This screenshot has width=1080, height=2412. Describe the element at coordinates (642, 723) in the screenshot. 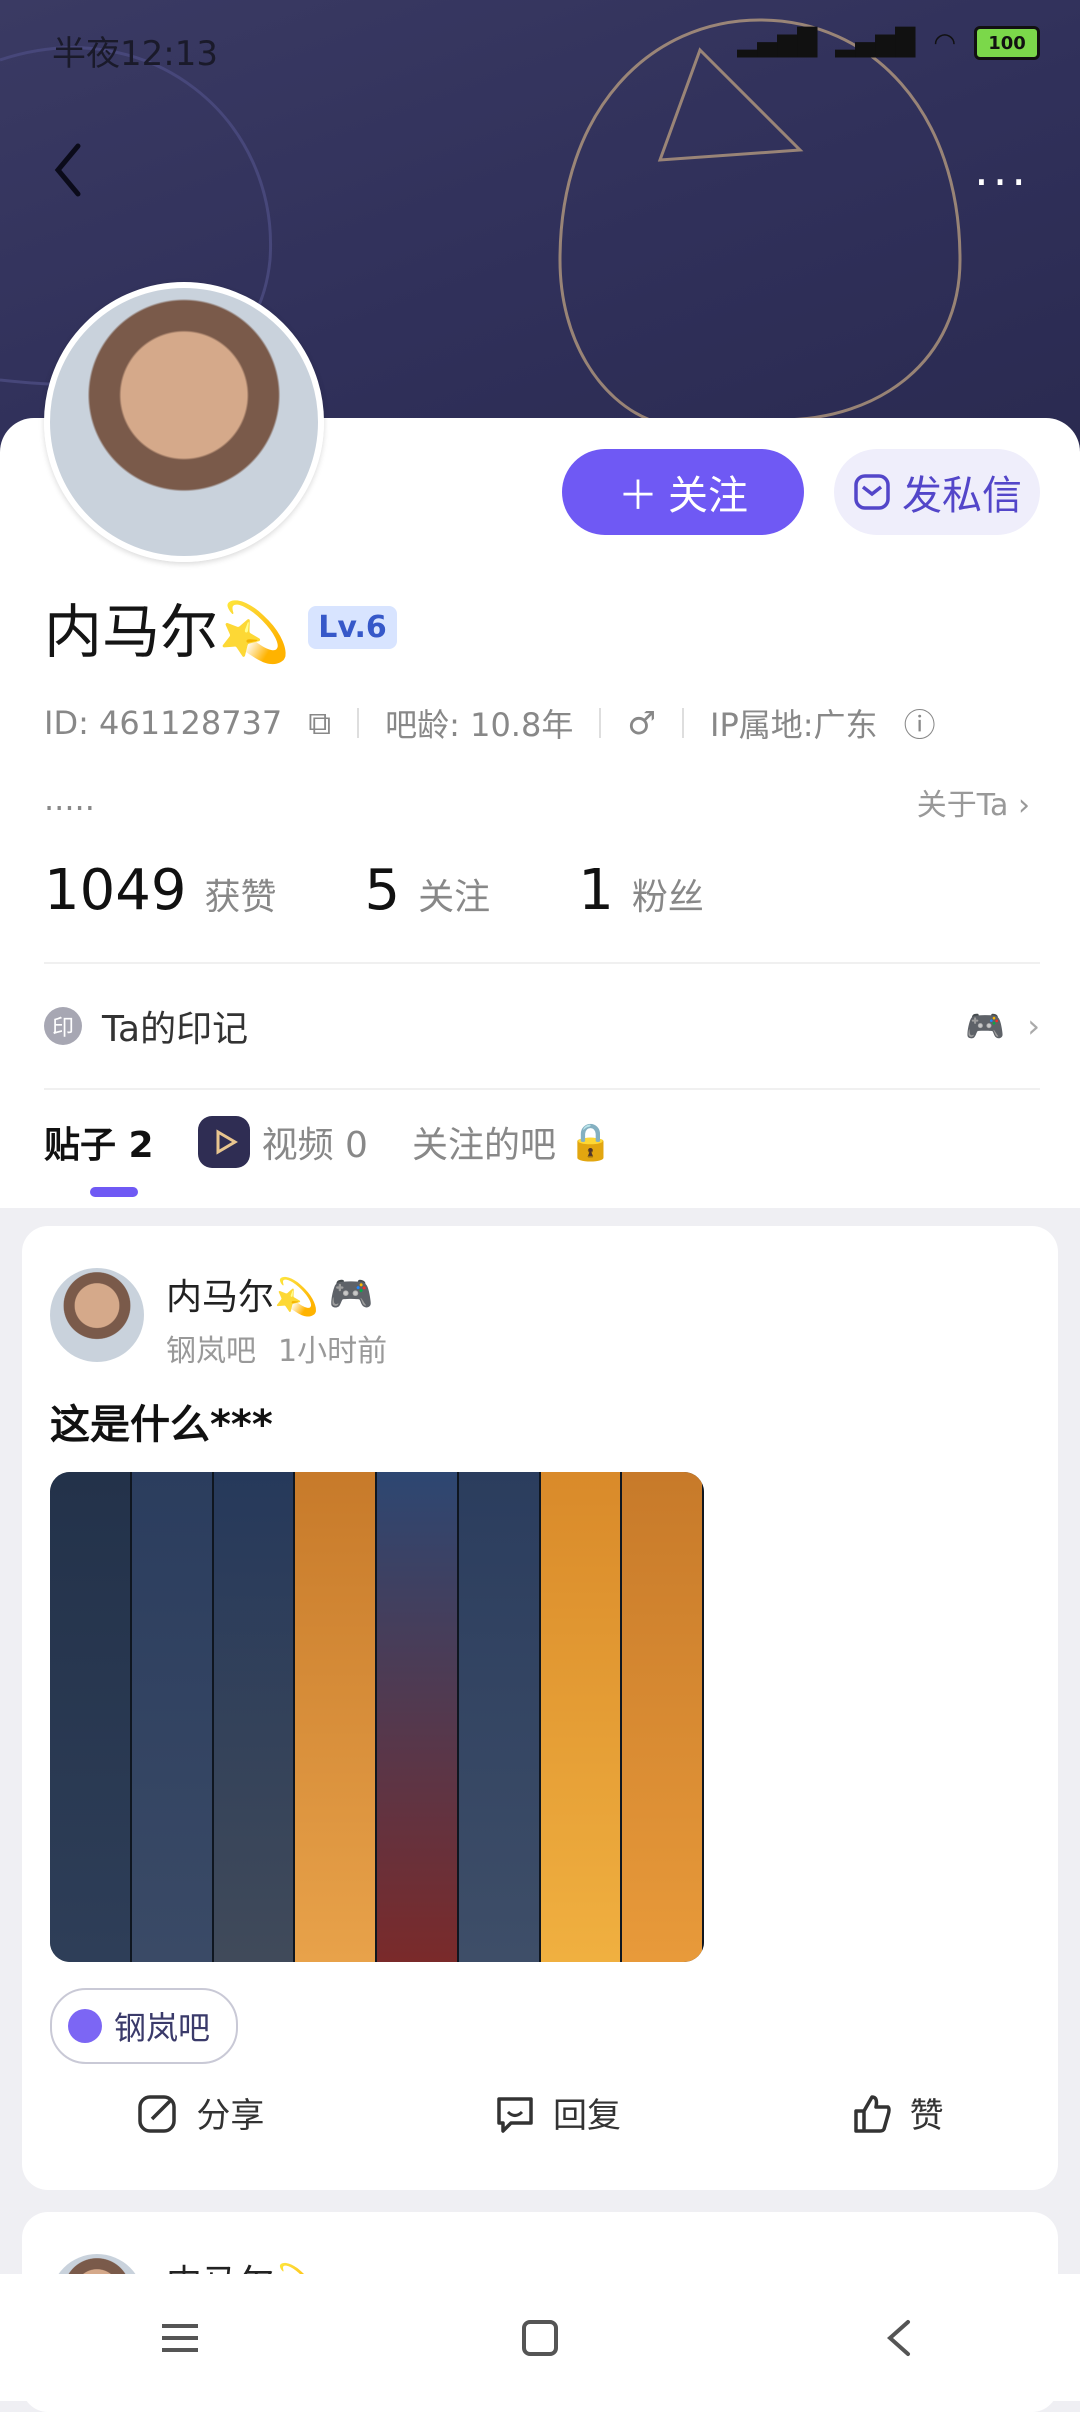

I see `gender-icon: ♂` at that location.